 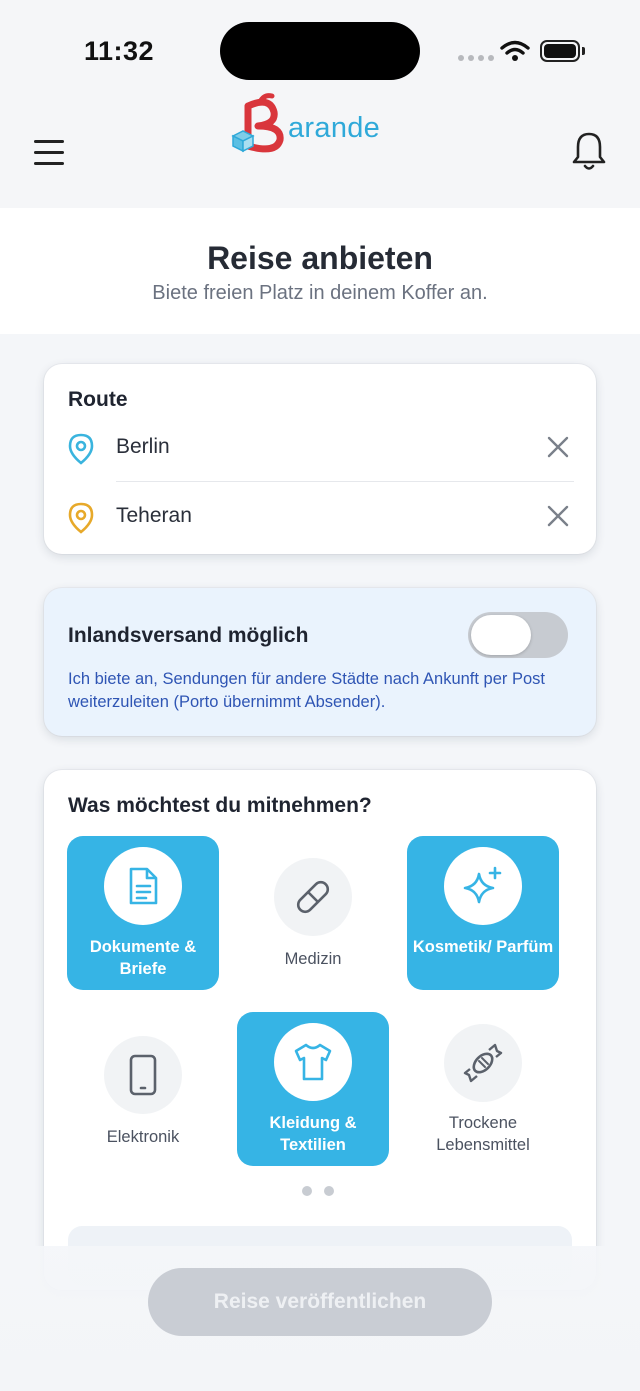 What do you see at coordinates (501, 635) in the screenshot?
I see `toggle-knob` at bounding box center [501, 635].